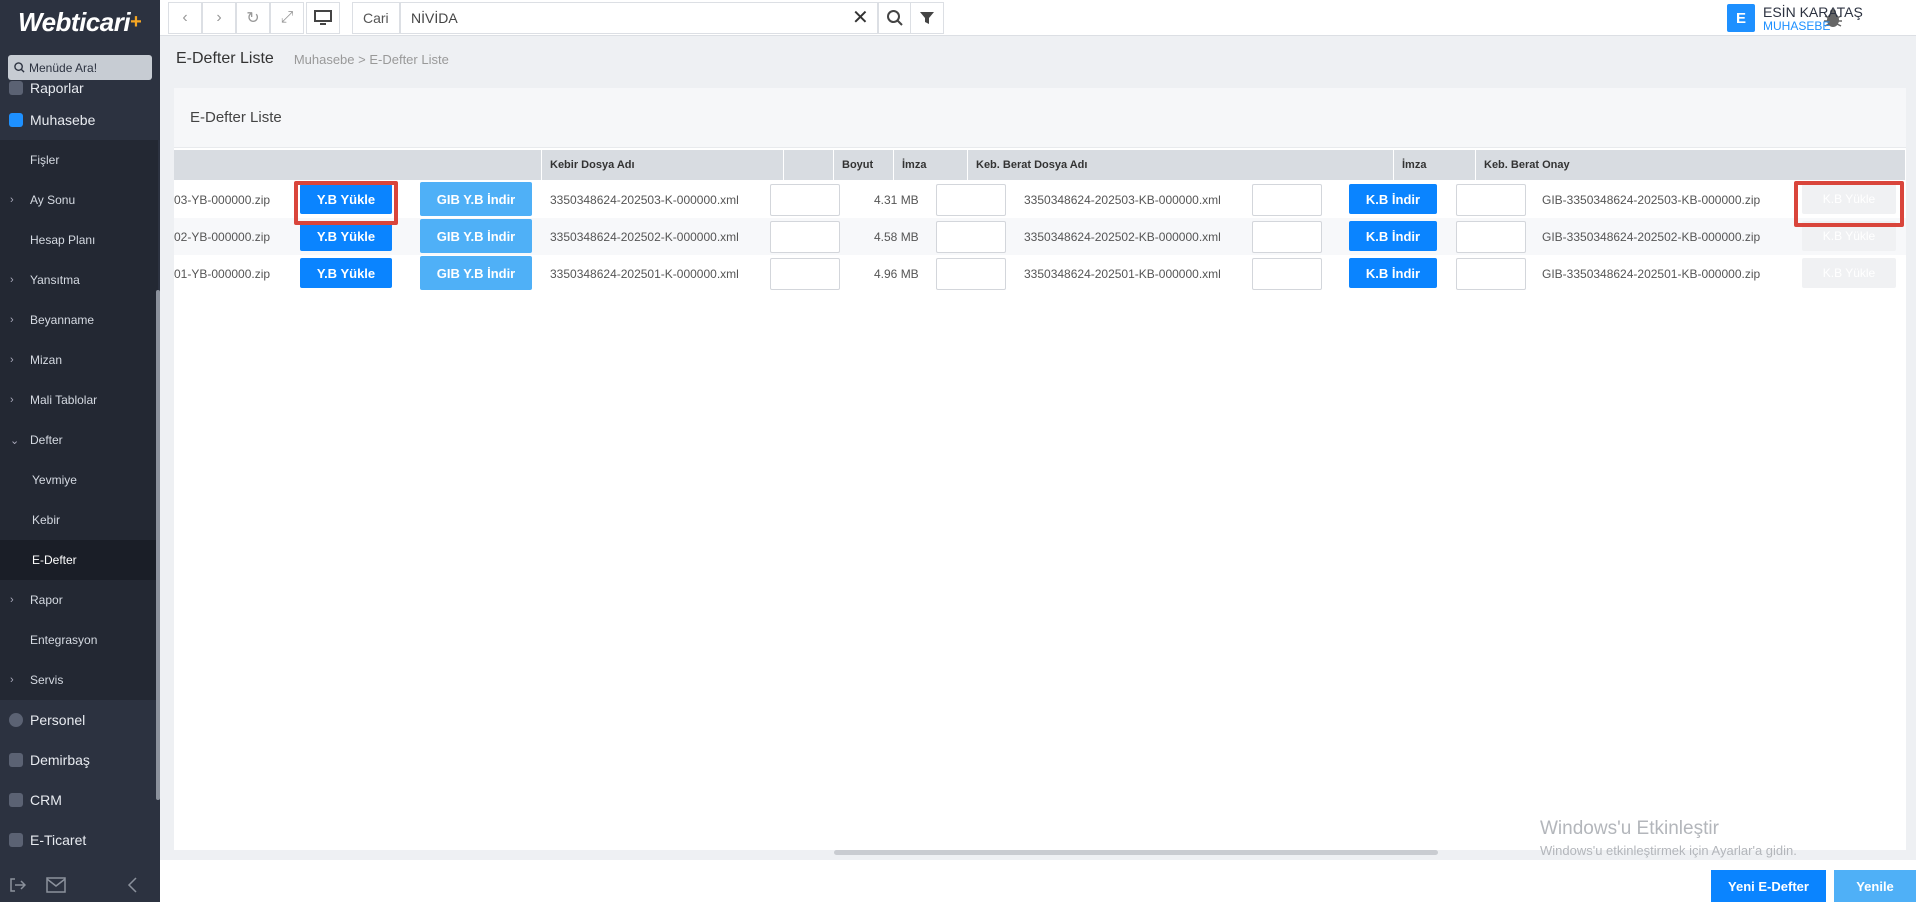  I want to click on sidebar-item-label: Entegrasyon, so click(64, 640).